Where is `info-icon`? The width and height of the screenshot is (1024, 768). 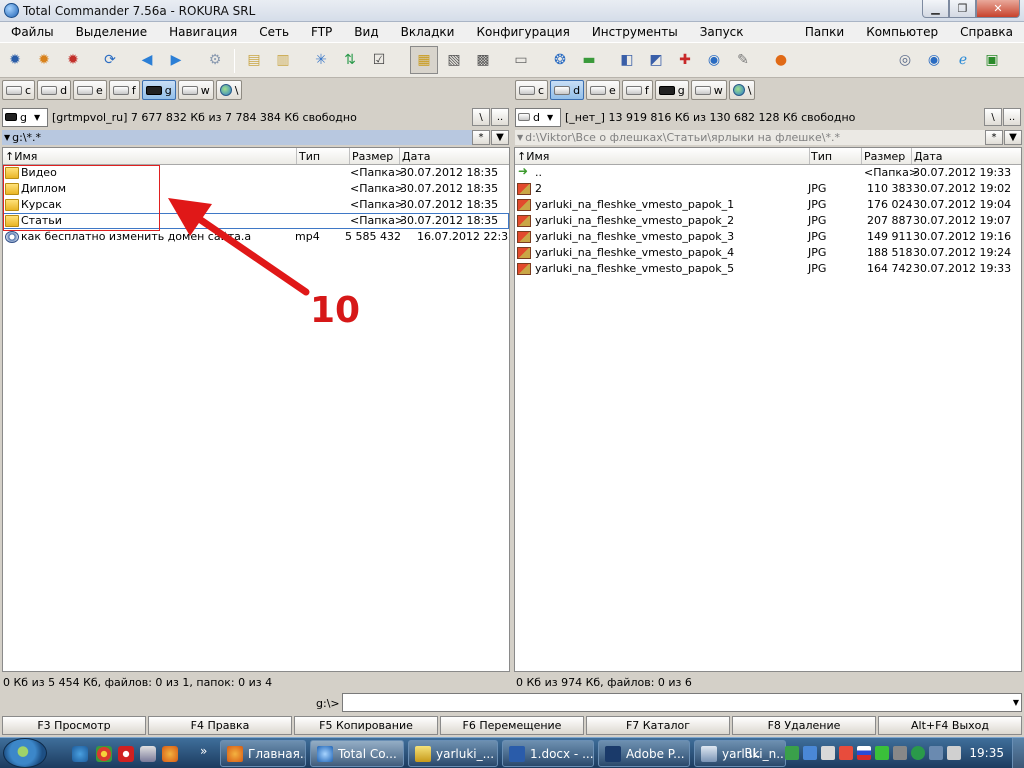 info-icon is located at coordinates (918, 753).